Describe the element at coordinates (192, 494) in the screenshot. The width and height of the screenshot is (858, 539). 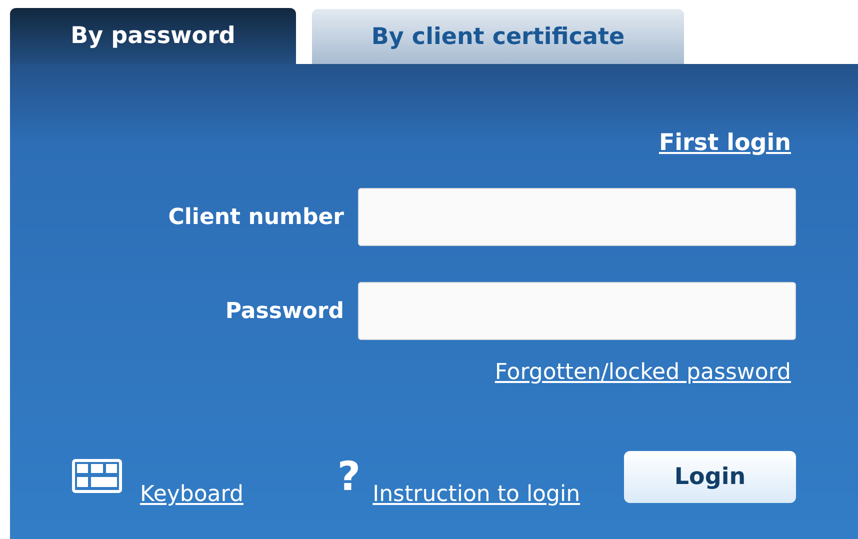
I see `keyboard-link: Keyboard` at that location.